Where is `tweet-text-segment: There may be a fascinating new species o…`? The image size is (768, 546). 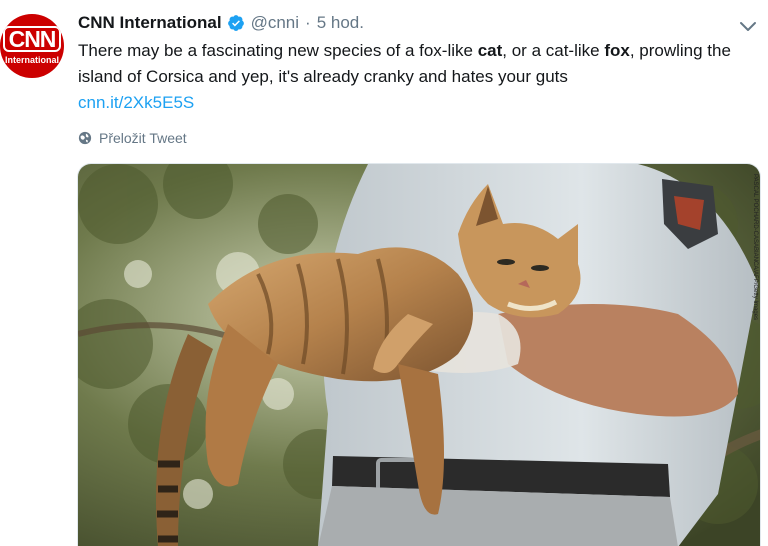
tweet-text-segment: There may be a fascinating new species o… is located at coordinates (278, 50).